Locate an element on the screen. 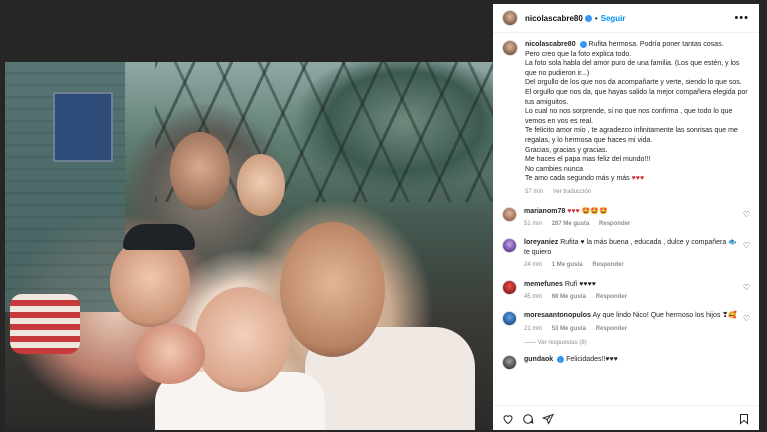  comment-username: moresaantonopulos is located at coordinates (557, 315).